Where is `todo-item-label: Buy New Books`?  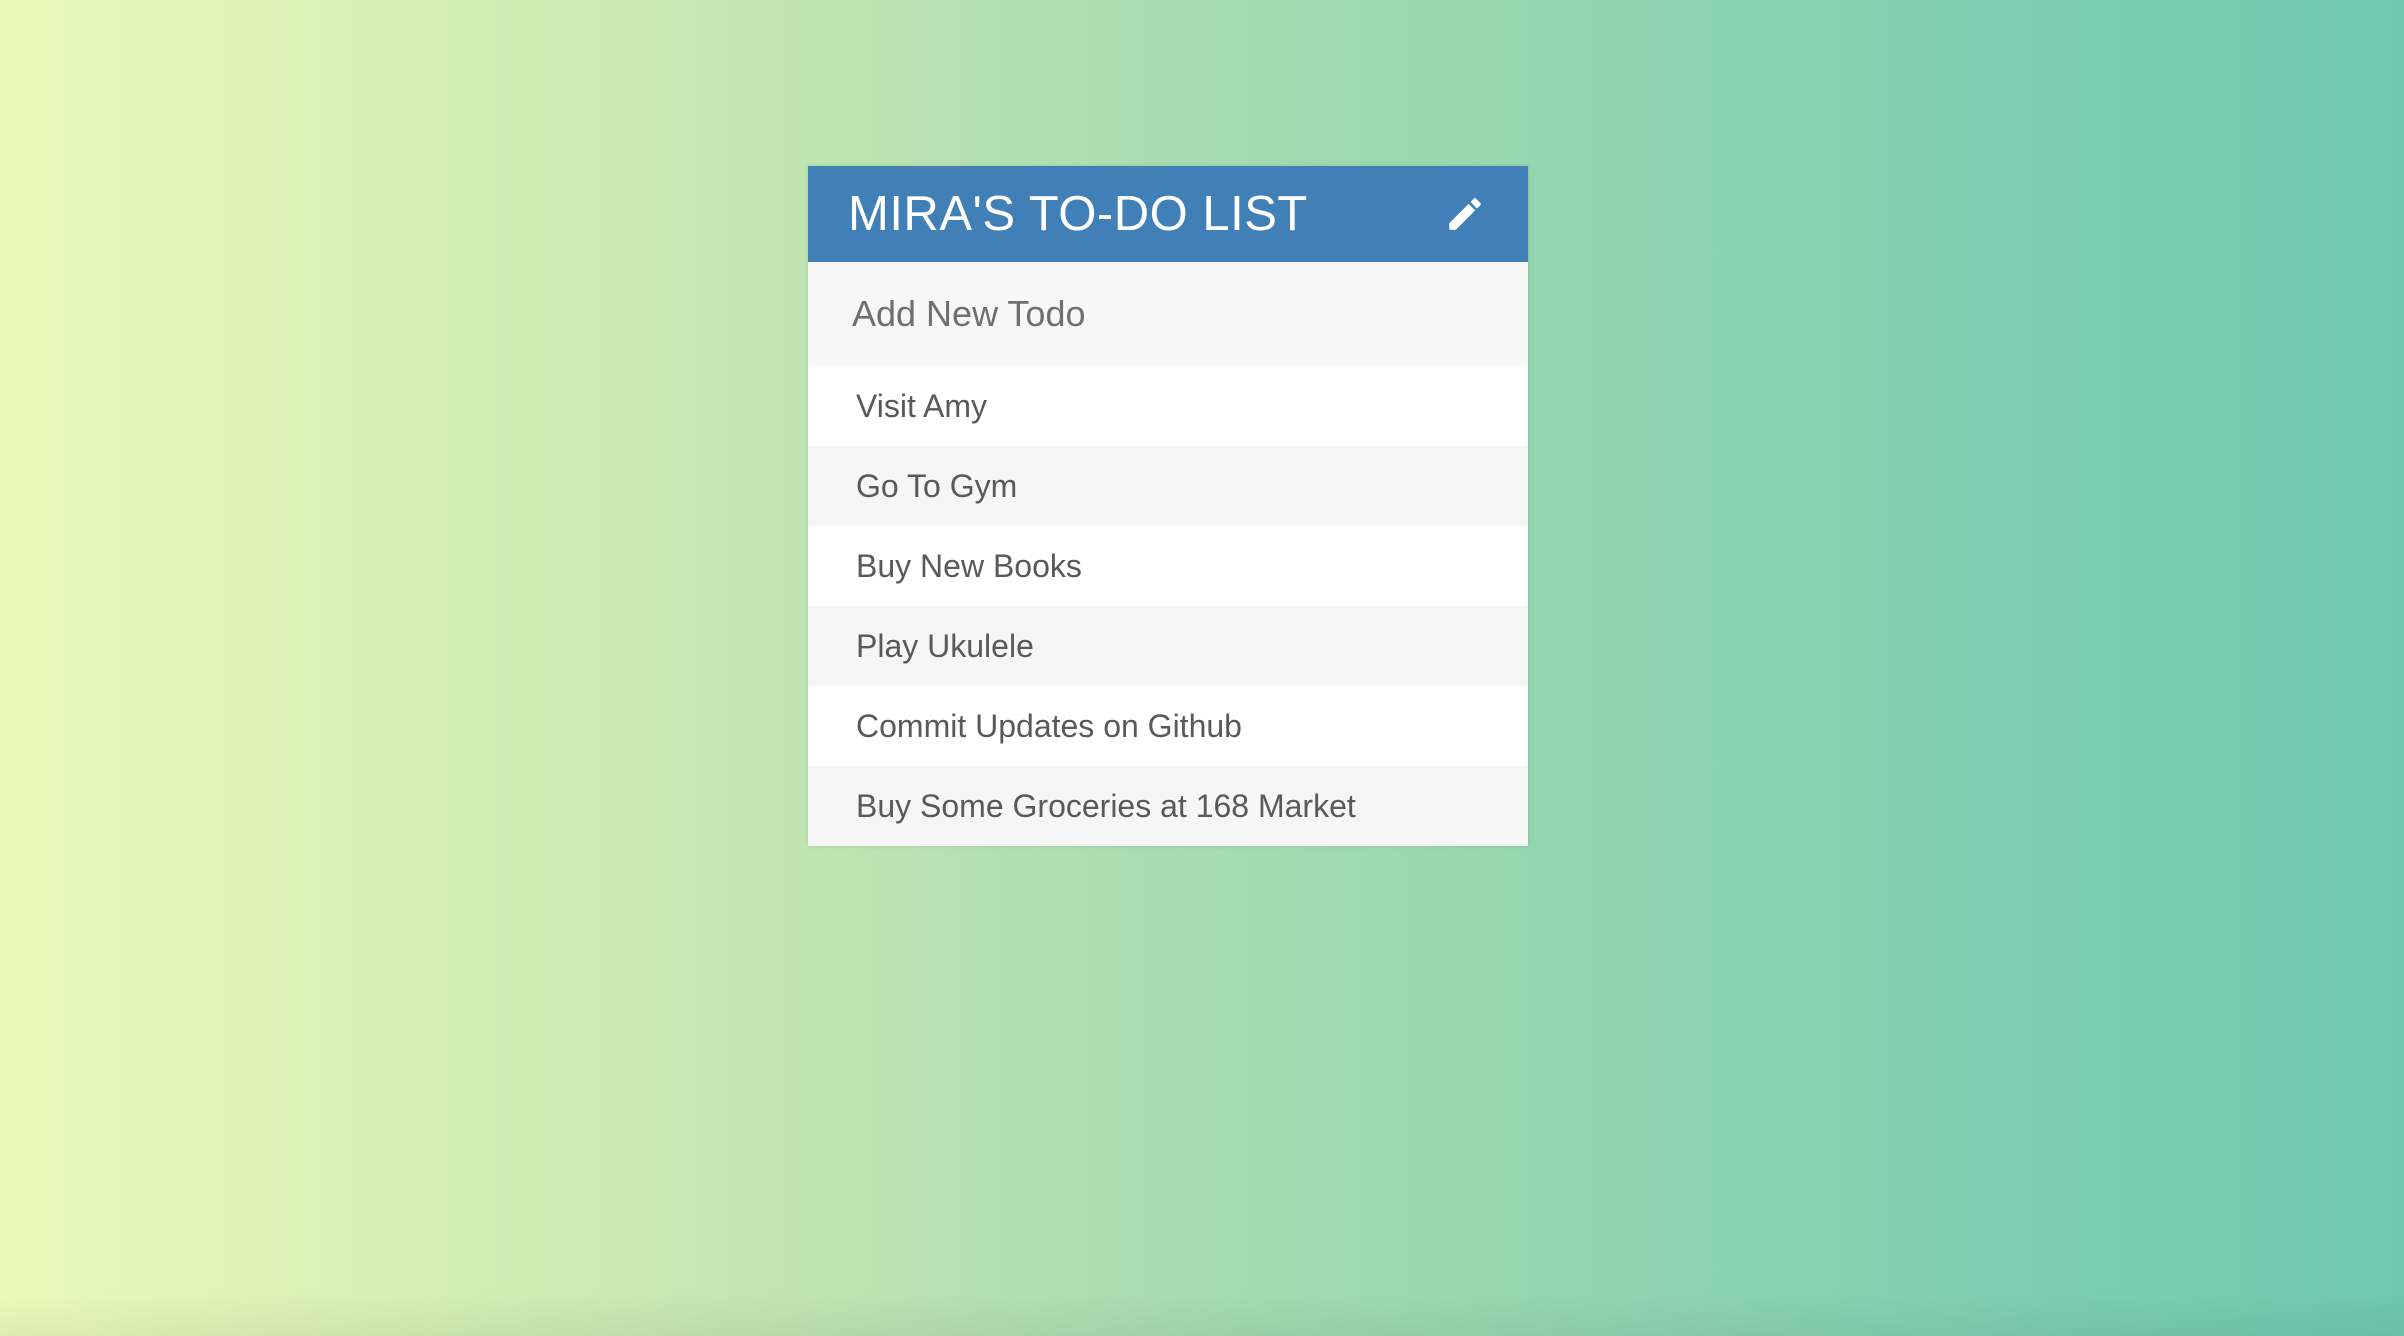
todo-item-label: Buy New Books is located at coordinates (969, 565).